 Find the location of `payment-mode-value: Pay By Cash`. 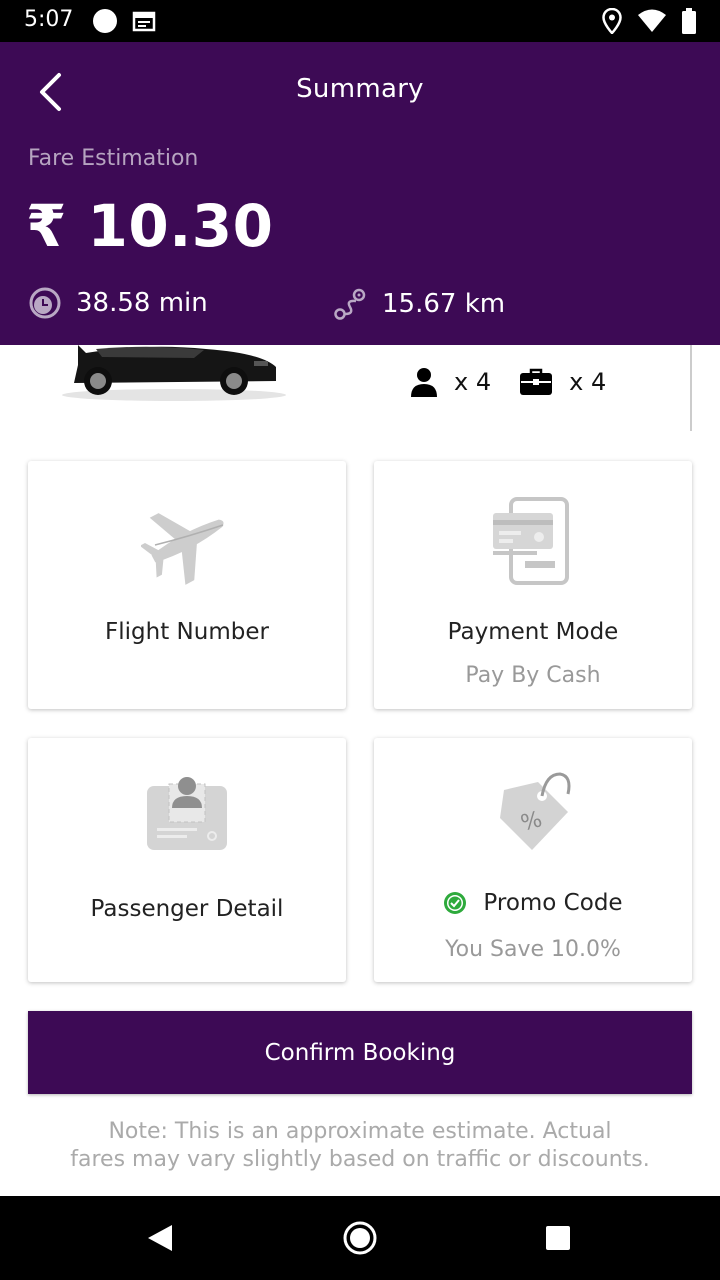

payment-mode-value: Pay By Cash is located at coordinates (533, 675).